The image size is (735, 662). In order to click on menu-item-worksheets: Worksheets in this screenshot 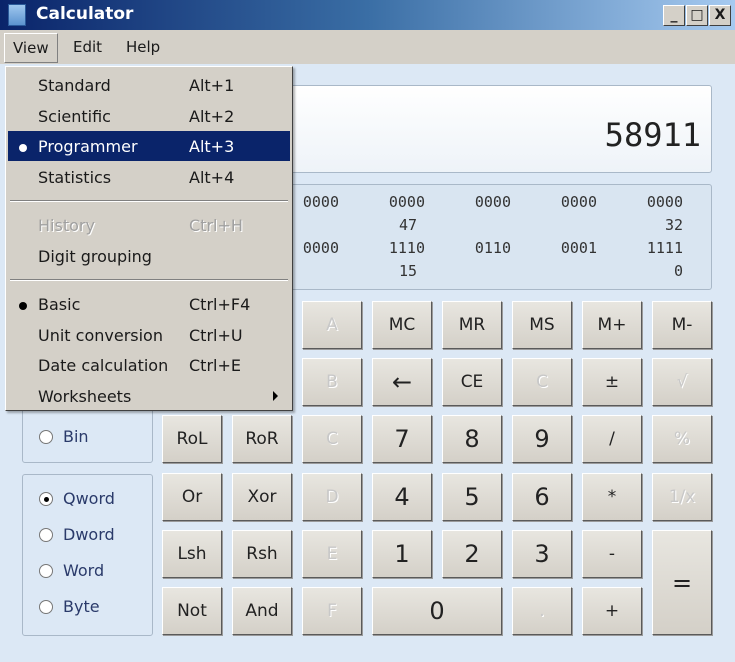, I will do `click(149, 396)`.